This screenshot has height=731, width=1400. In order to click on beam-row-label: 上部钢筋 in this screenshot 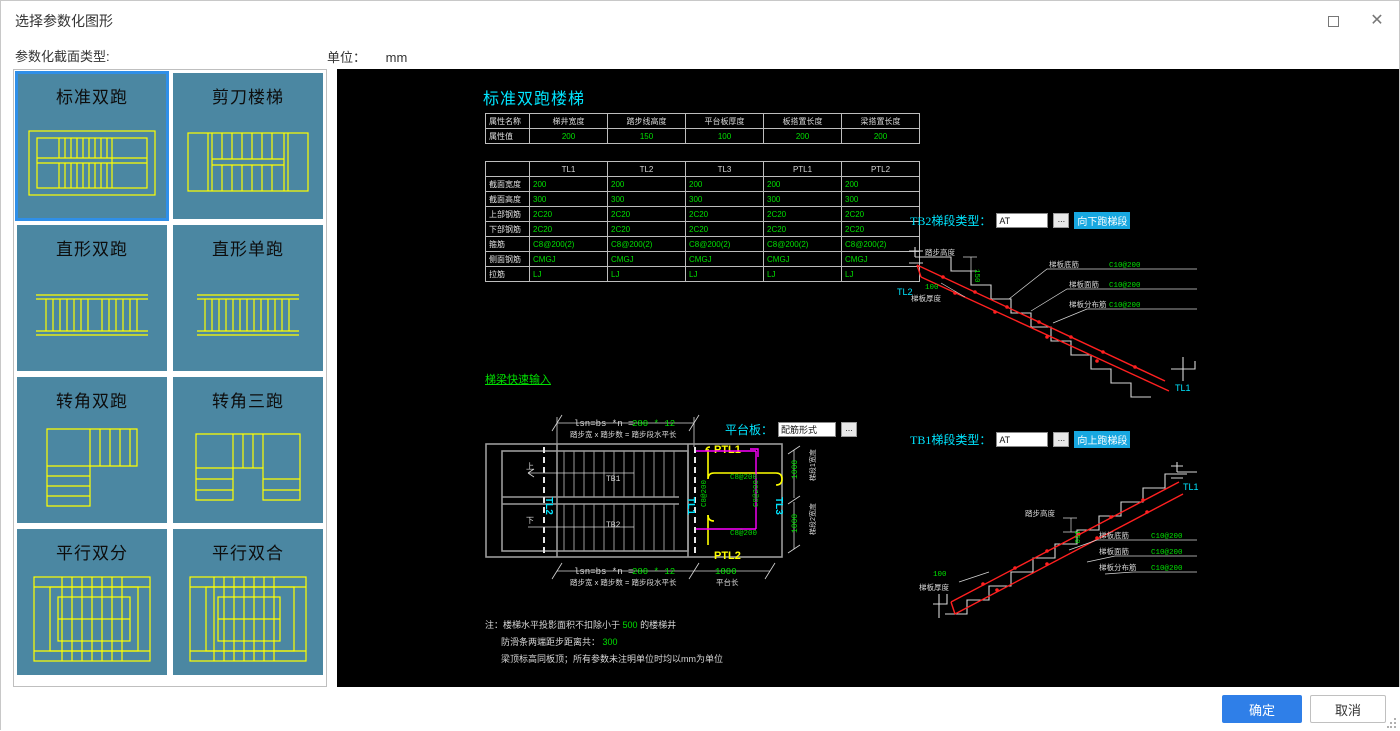, I will do `click(507, 214)`.